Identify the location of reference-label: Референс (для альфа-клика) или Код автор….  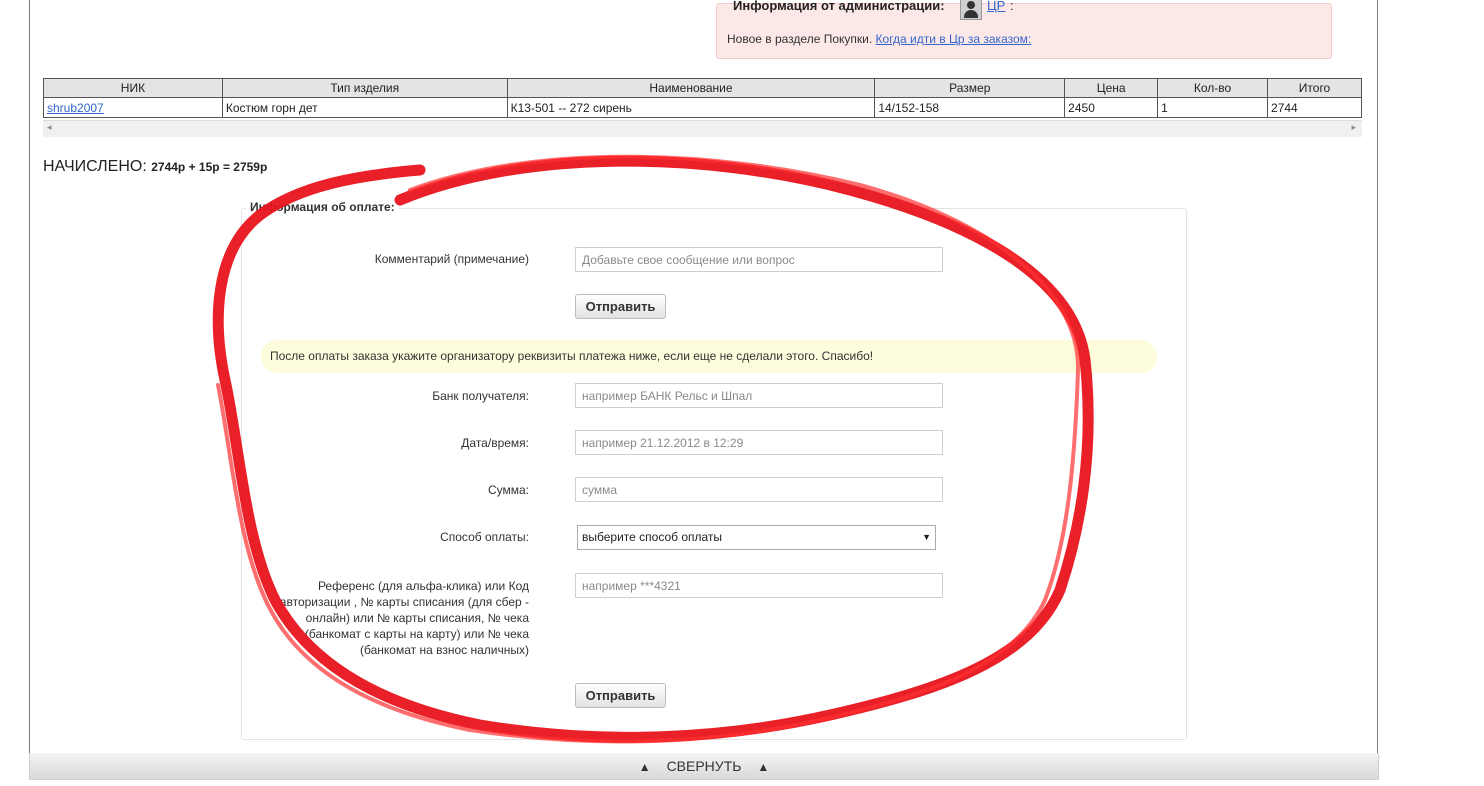
(404, 618).